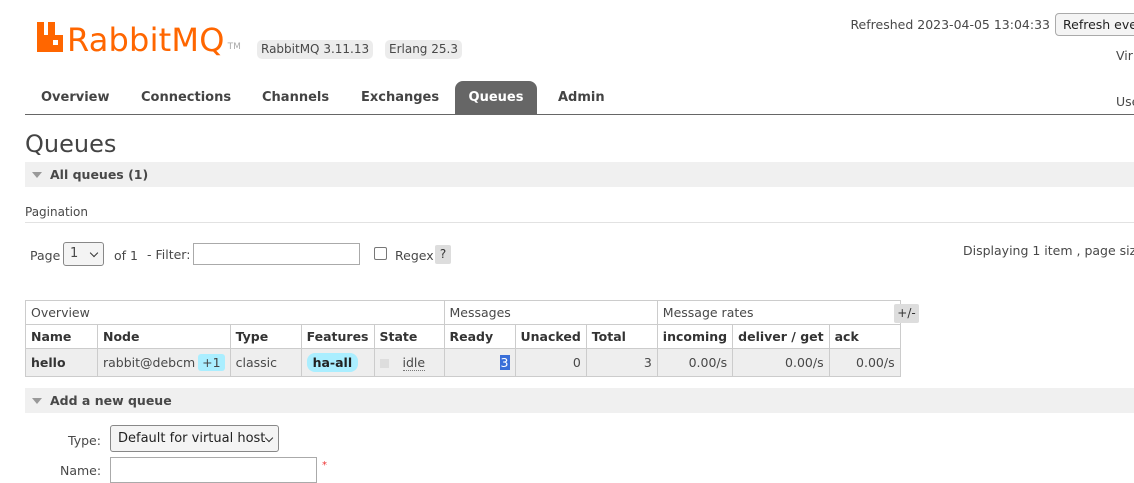 This screenshot has width=1134, height=483. Describe the element at coordinates (695, 362) in the screenshot. I see `incoming-rate-cell: 0.00/s` at that location.